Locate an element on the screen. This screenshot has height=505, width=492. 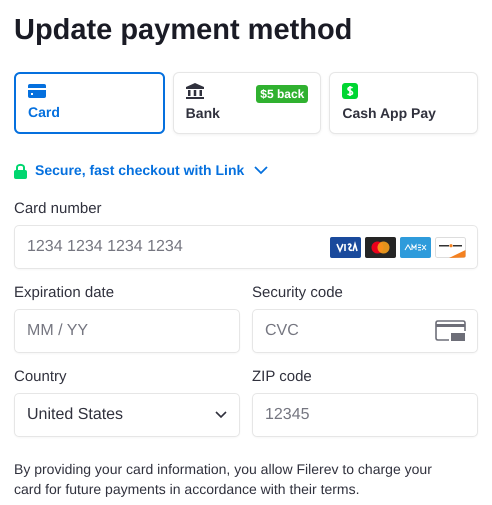
input-field: MM / YY is located at coordinates (127, 331).